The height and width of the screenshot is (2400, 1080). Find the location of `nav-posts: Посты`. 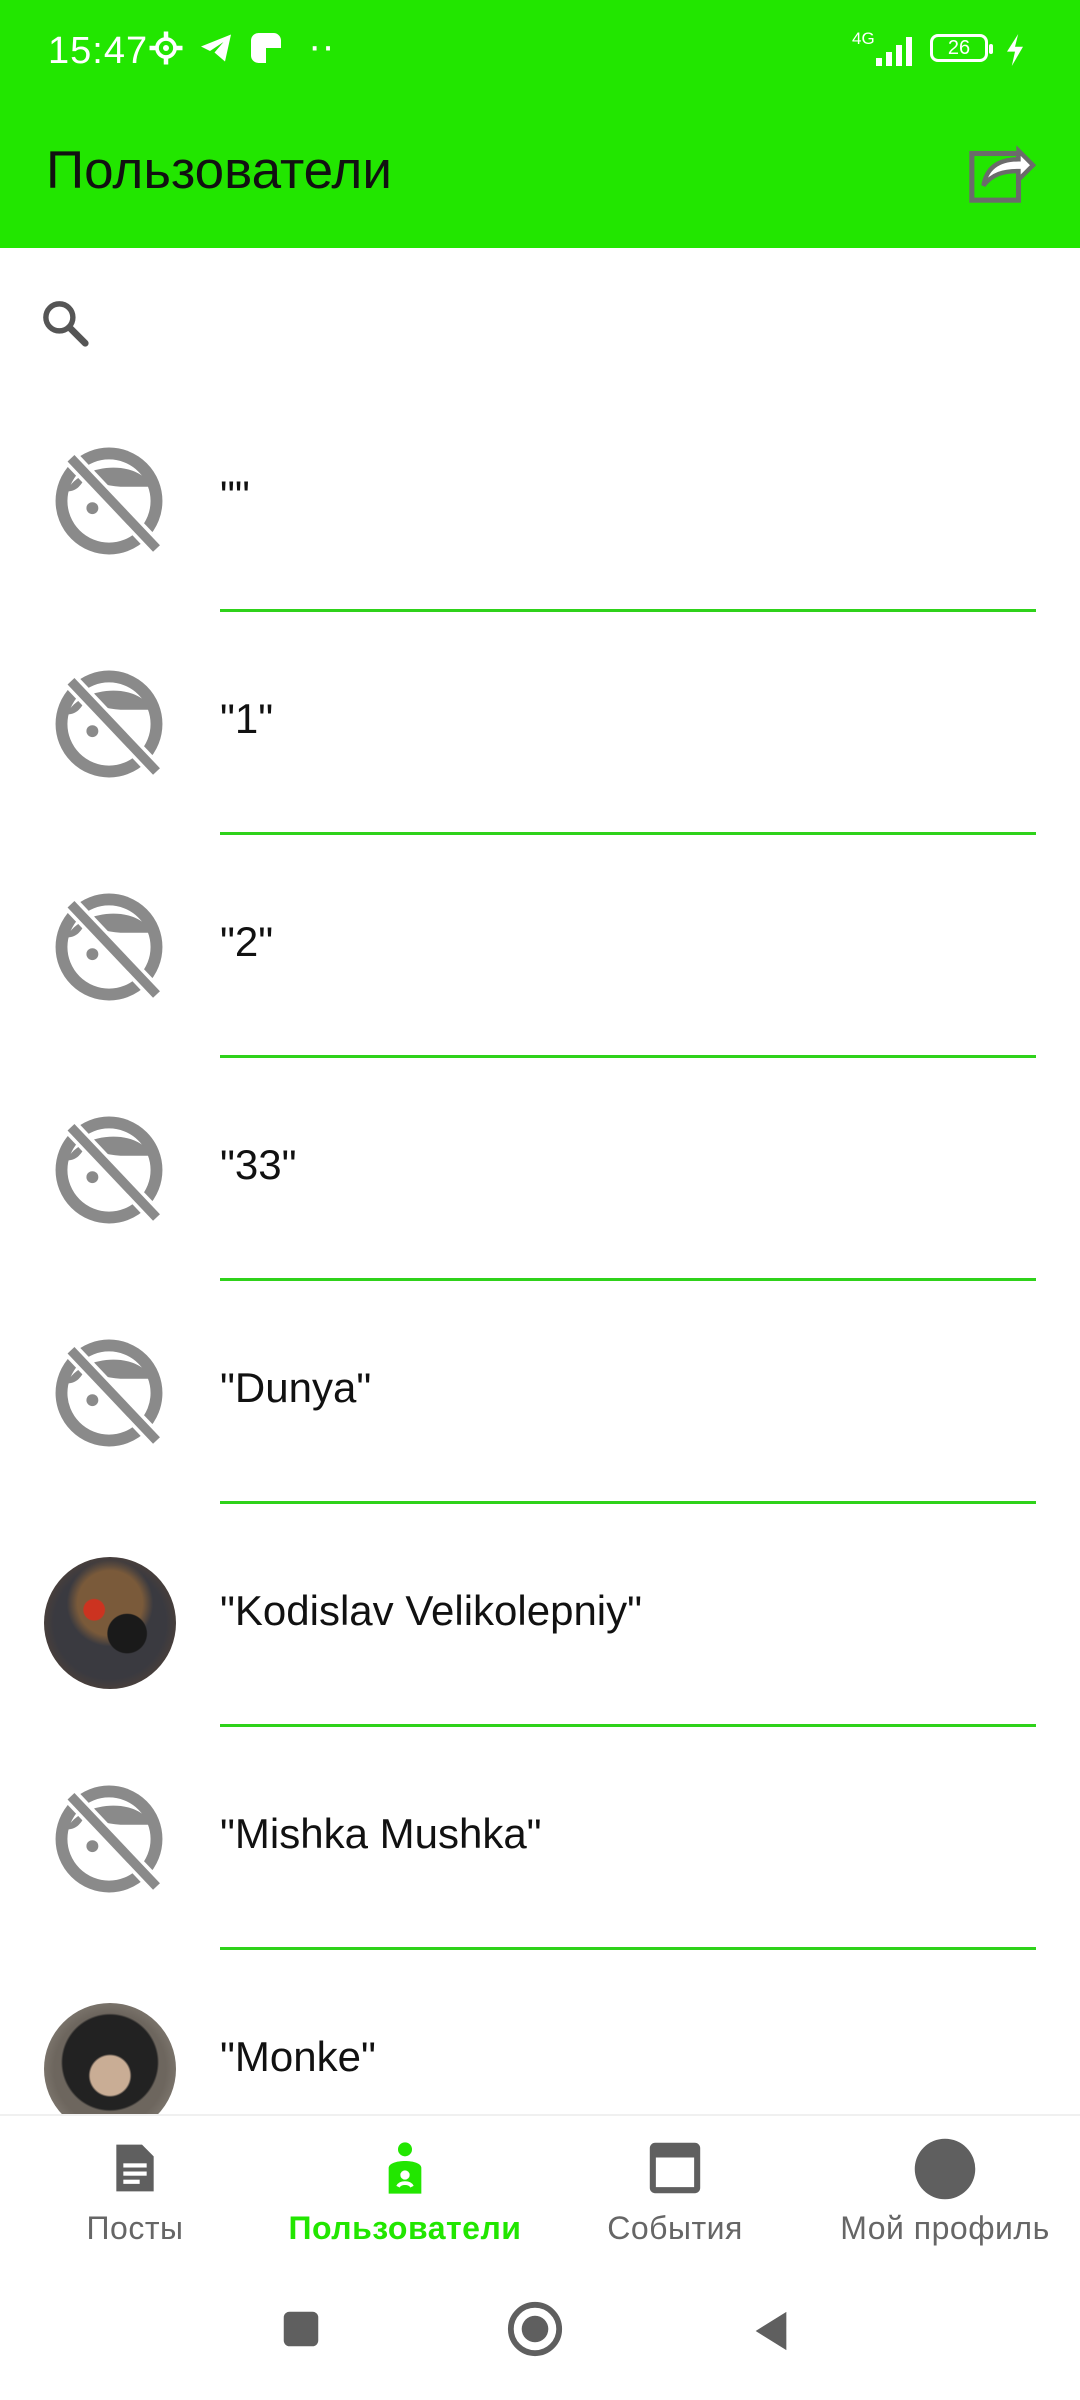

nav-posts: Посты is located at coordinates (135, 2191).